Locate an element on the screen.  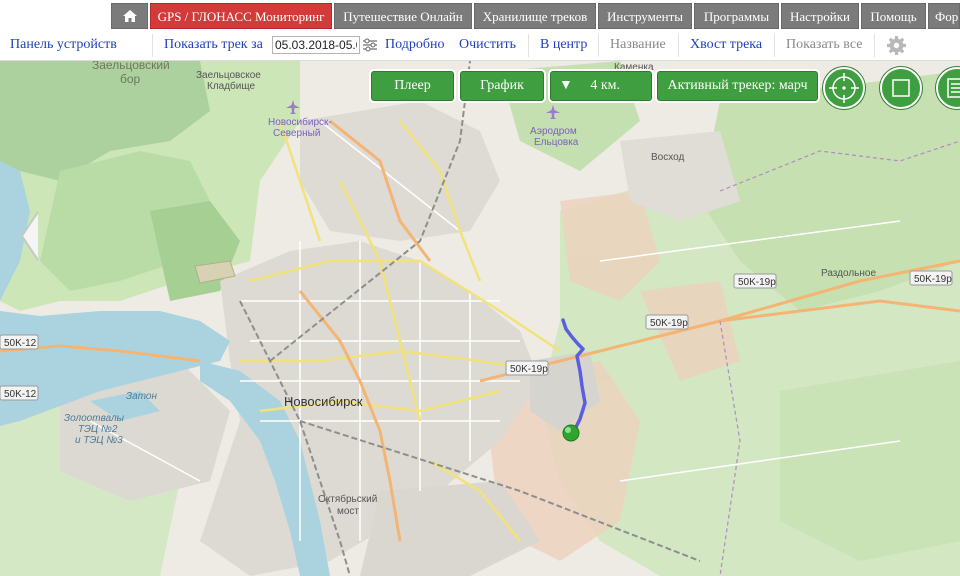
label-zaton: Затон is located at coordinates (141, 396).